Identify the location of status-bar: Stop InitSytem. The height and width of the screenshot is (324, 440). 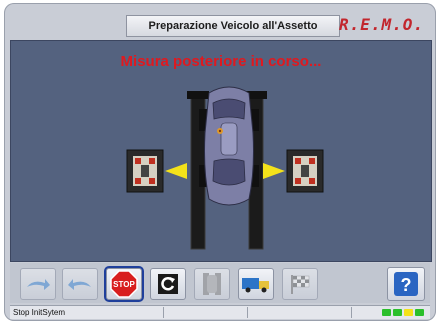
(220, 312).